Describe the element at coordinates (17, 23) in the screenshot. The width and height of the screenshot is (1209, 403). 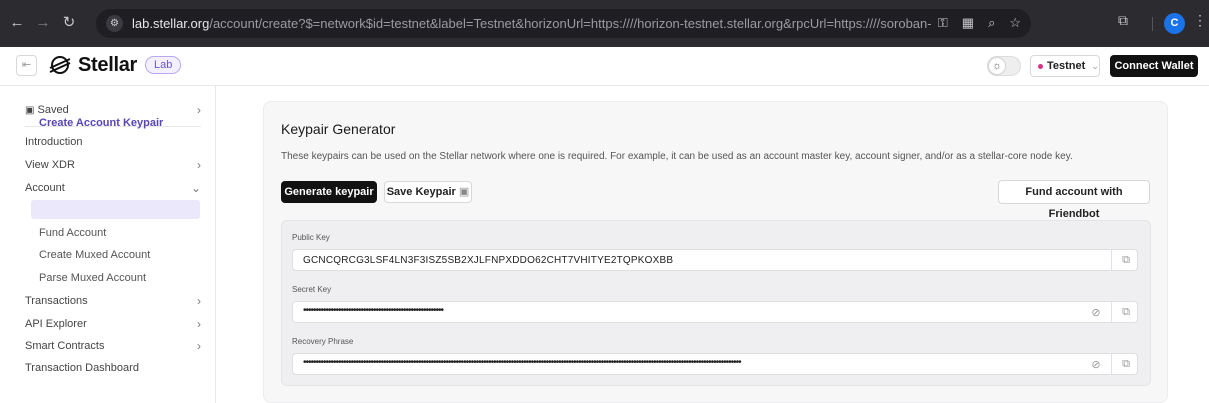
I see `back-icon: ←` at that location.